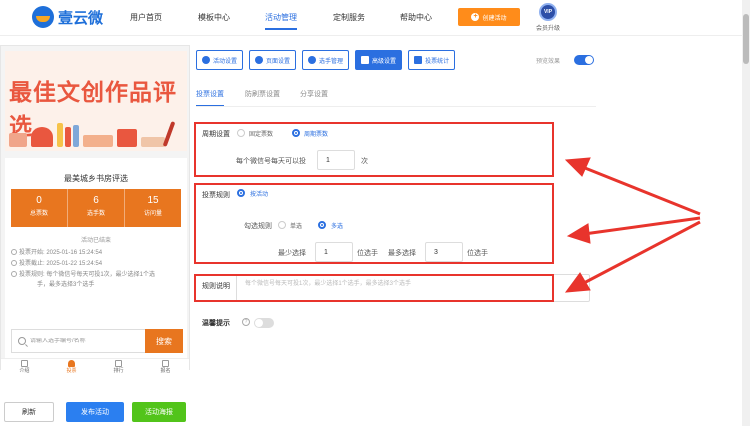 Image resolution: width=750 pixels, height=426 pixels. What do you see at coordinates (349, 17) in the screenshot?
I see `nav-custom-service: 定制服务` at bounding box center [349, 17].